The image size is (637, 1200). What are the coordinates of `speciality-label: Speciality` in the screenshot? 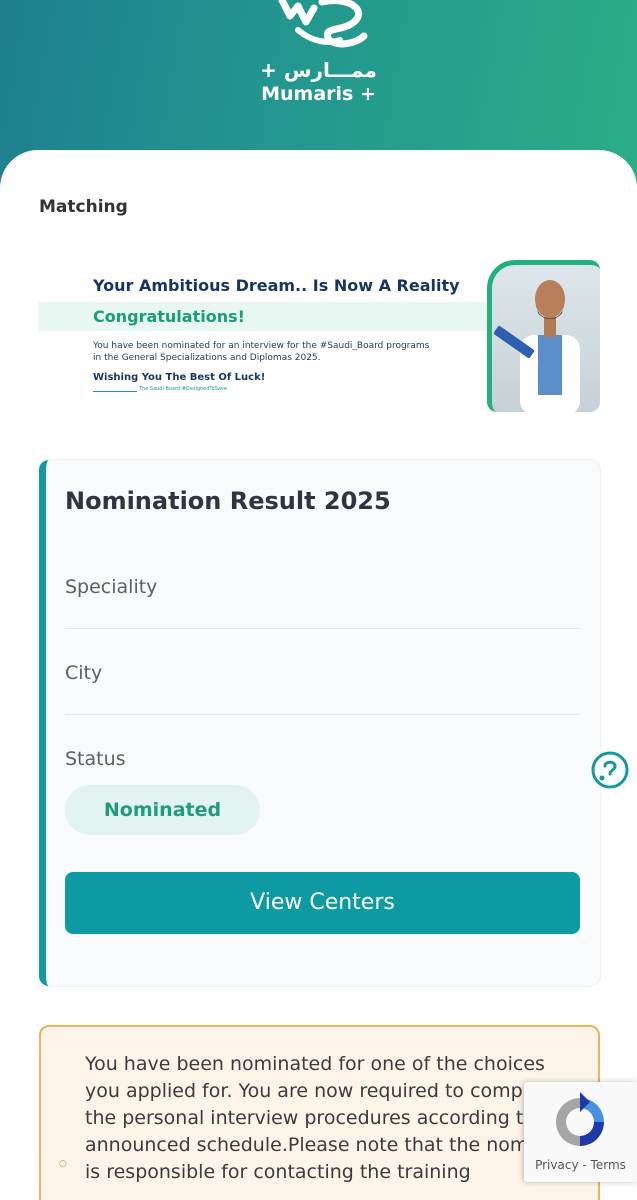 It's located at (111, 587).